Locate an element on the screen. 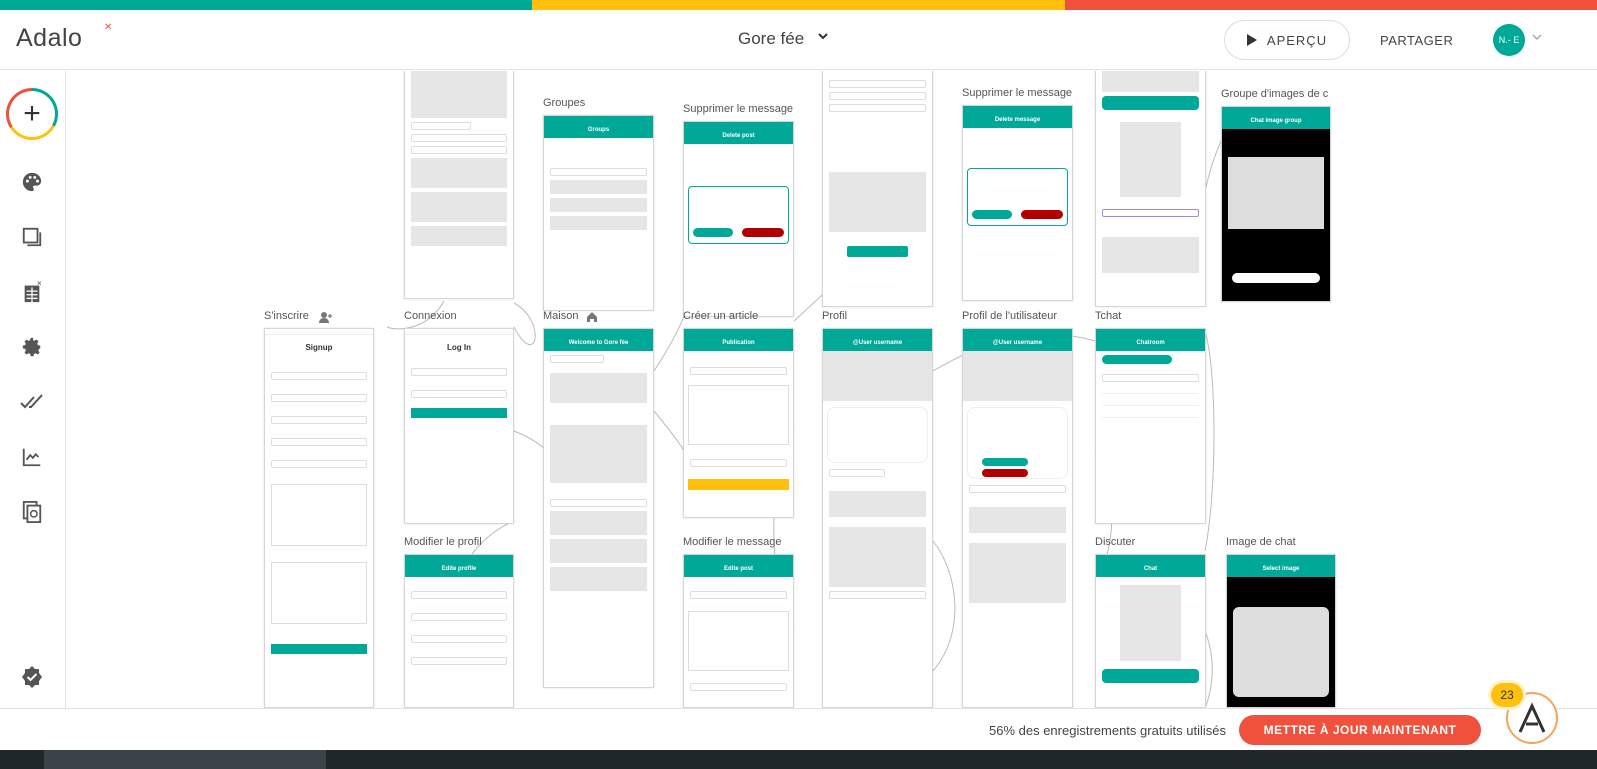 This screenshot has height=769, width=1597. add-icon: + is located at coordinates (32, 114).